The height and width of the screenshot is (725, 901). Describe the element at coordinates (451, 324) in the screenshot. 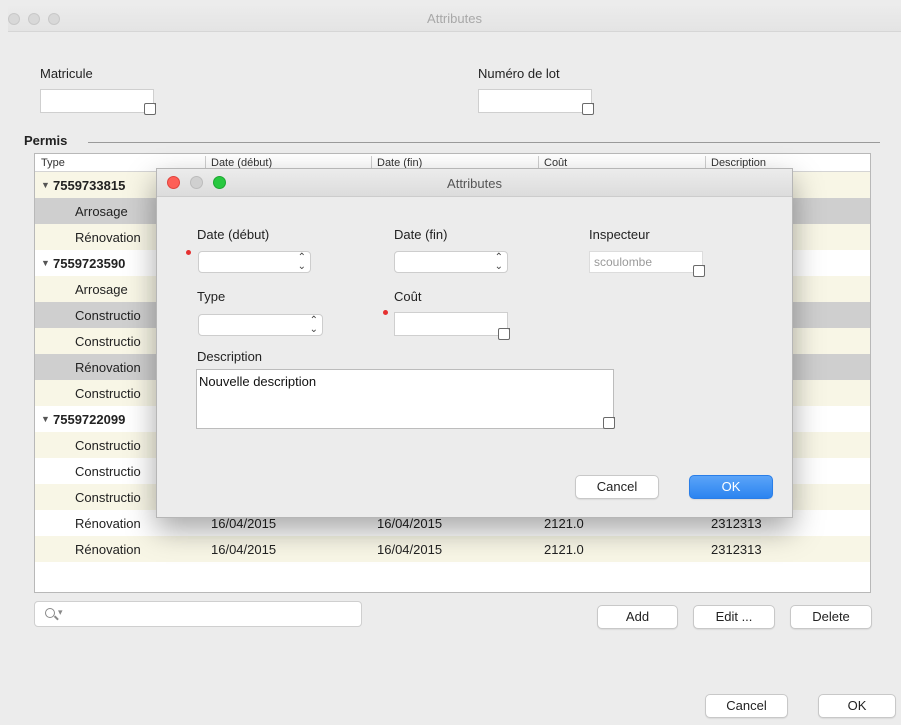

I see `cout-field` at that location.